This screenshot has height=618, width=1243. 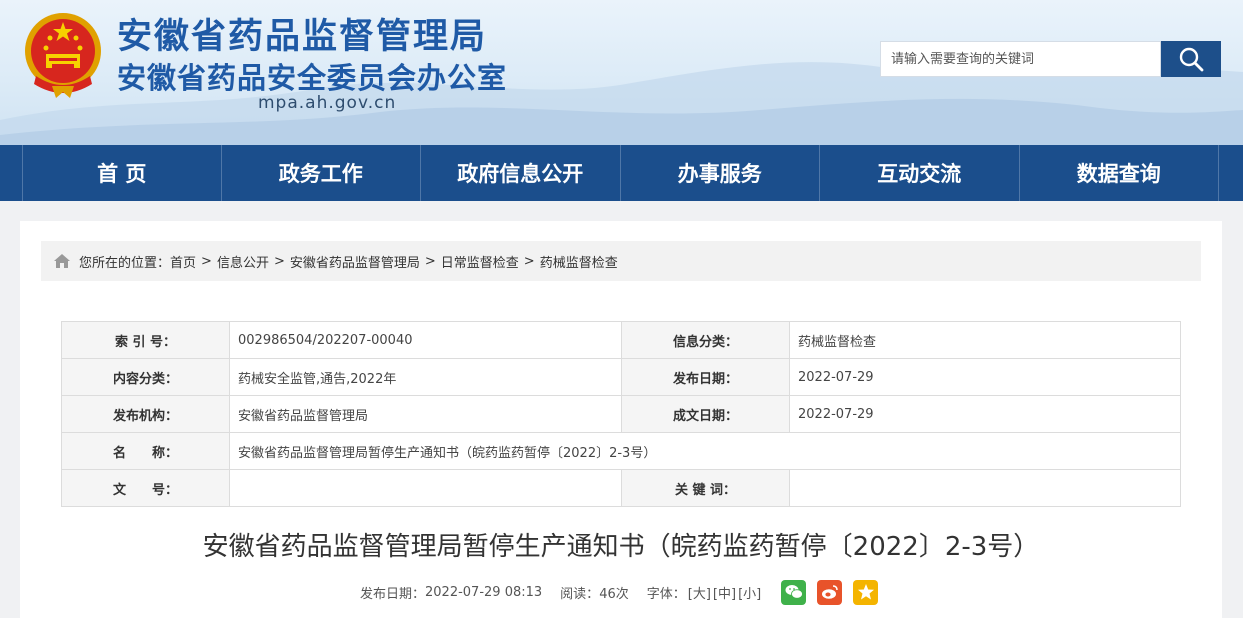 I want to click on search-box, so click(x=1020, y=59).